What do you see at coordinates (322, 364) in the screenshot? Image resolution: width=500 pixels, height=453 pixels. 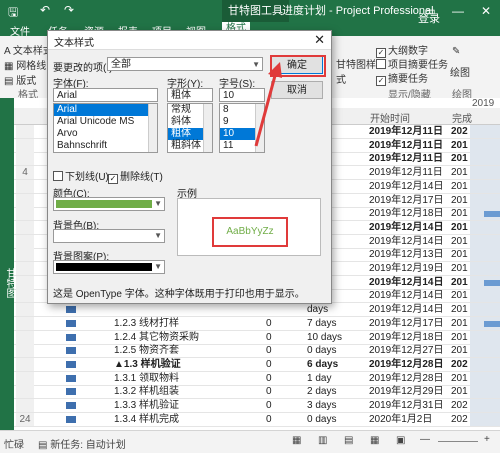 I see `task-duration: 6 days` at bounding box center [322, 364].